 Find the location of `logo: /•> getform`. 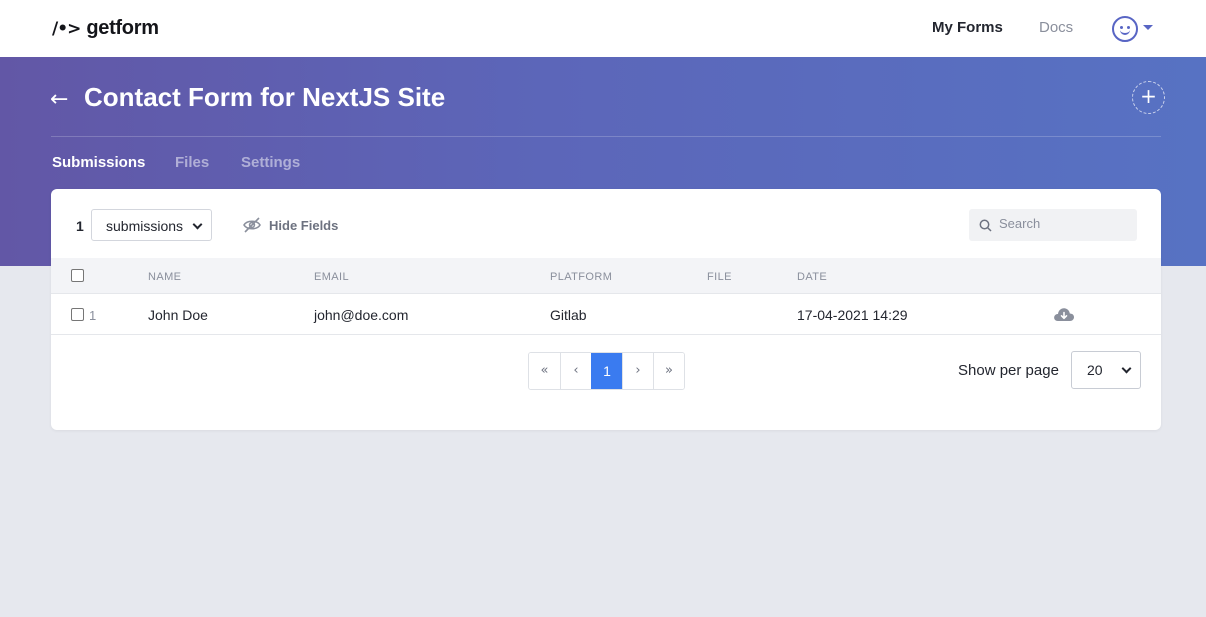

logo: /•> getform is located at coordinates (105, 28).